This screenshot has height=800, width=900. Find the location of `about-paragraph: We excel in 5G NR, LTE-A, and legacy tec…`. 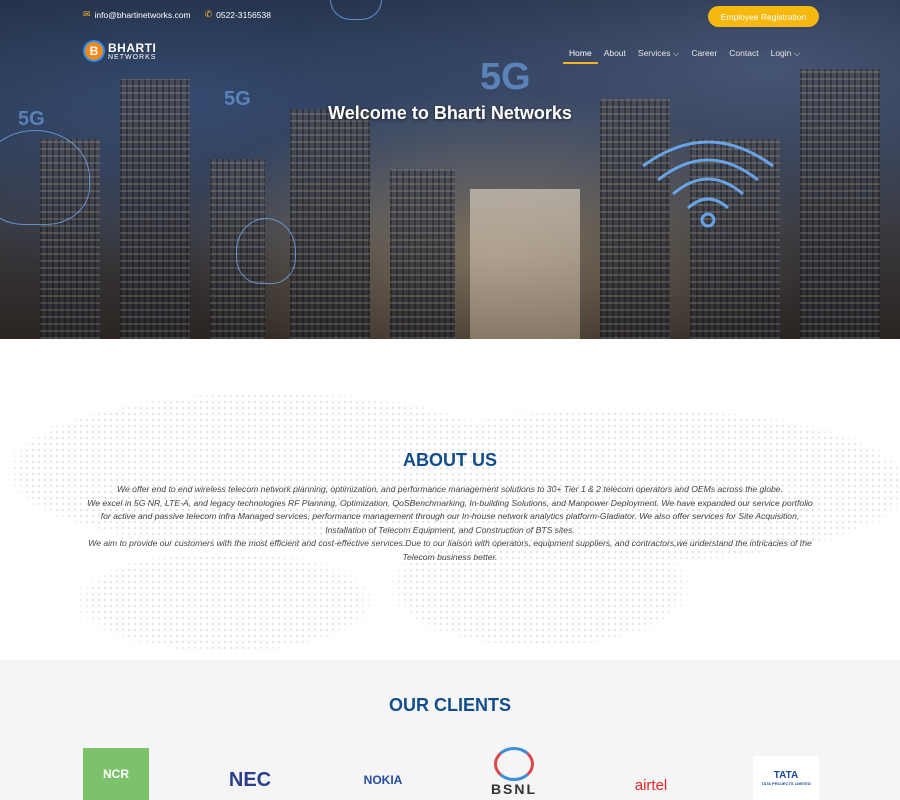

about-paragraph: We excel in 5G NR, LTE-A, and legacy tec… is located at coordinates (450, 516).